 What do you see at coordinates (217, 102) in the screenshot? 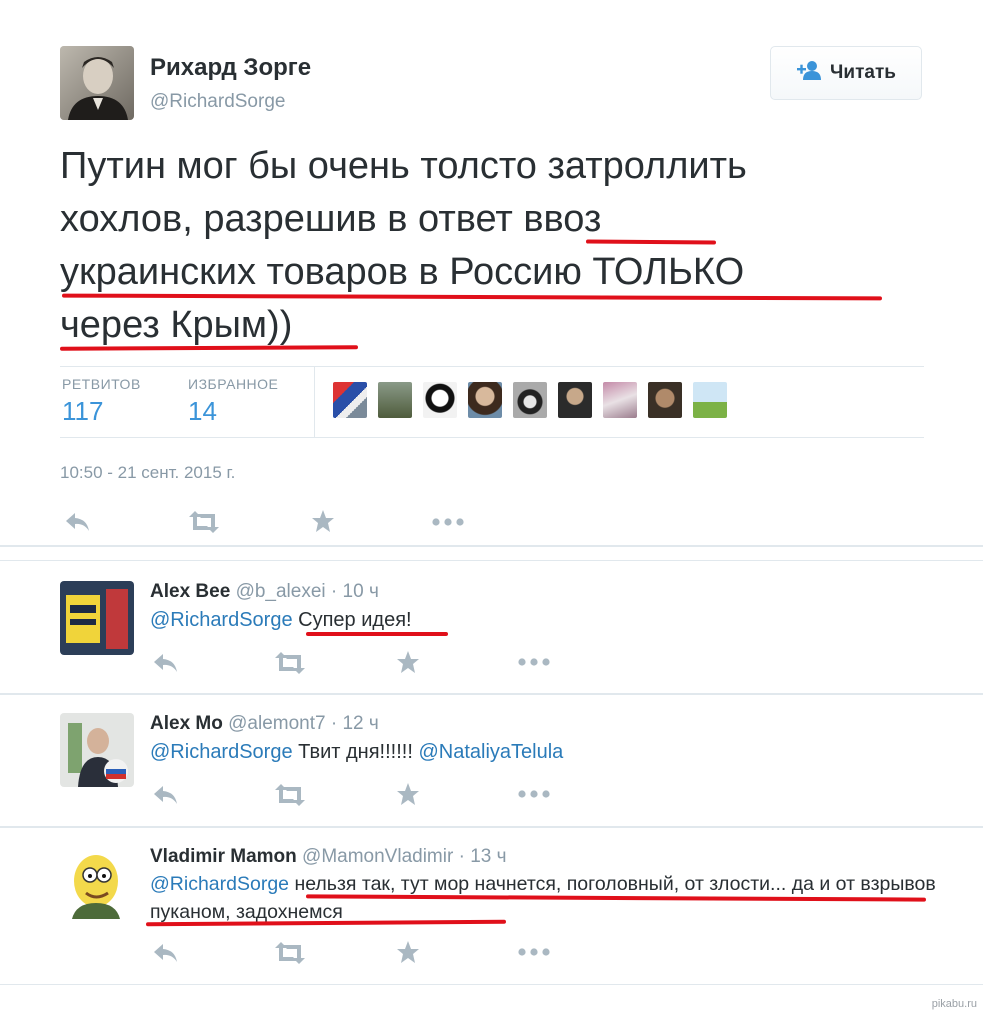
I see `author-handle: @RichardSorge` at bounding box center [217, 102].